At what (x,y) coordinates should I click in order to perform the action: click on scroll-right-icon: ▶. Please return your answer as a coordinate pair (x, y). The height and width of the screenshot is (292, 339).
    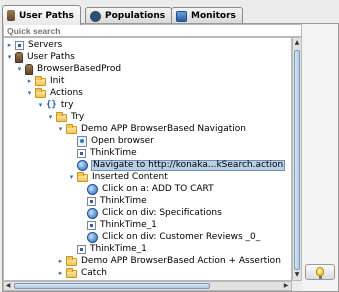
    Looking at the image, I should click on (286, 286).